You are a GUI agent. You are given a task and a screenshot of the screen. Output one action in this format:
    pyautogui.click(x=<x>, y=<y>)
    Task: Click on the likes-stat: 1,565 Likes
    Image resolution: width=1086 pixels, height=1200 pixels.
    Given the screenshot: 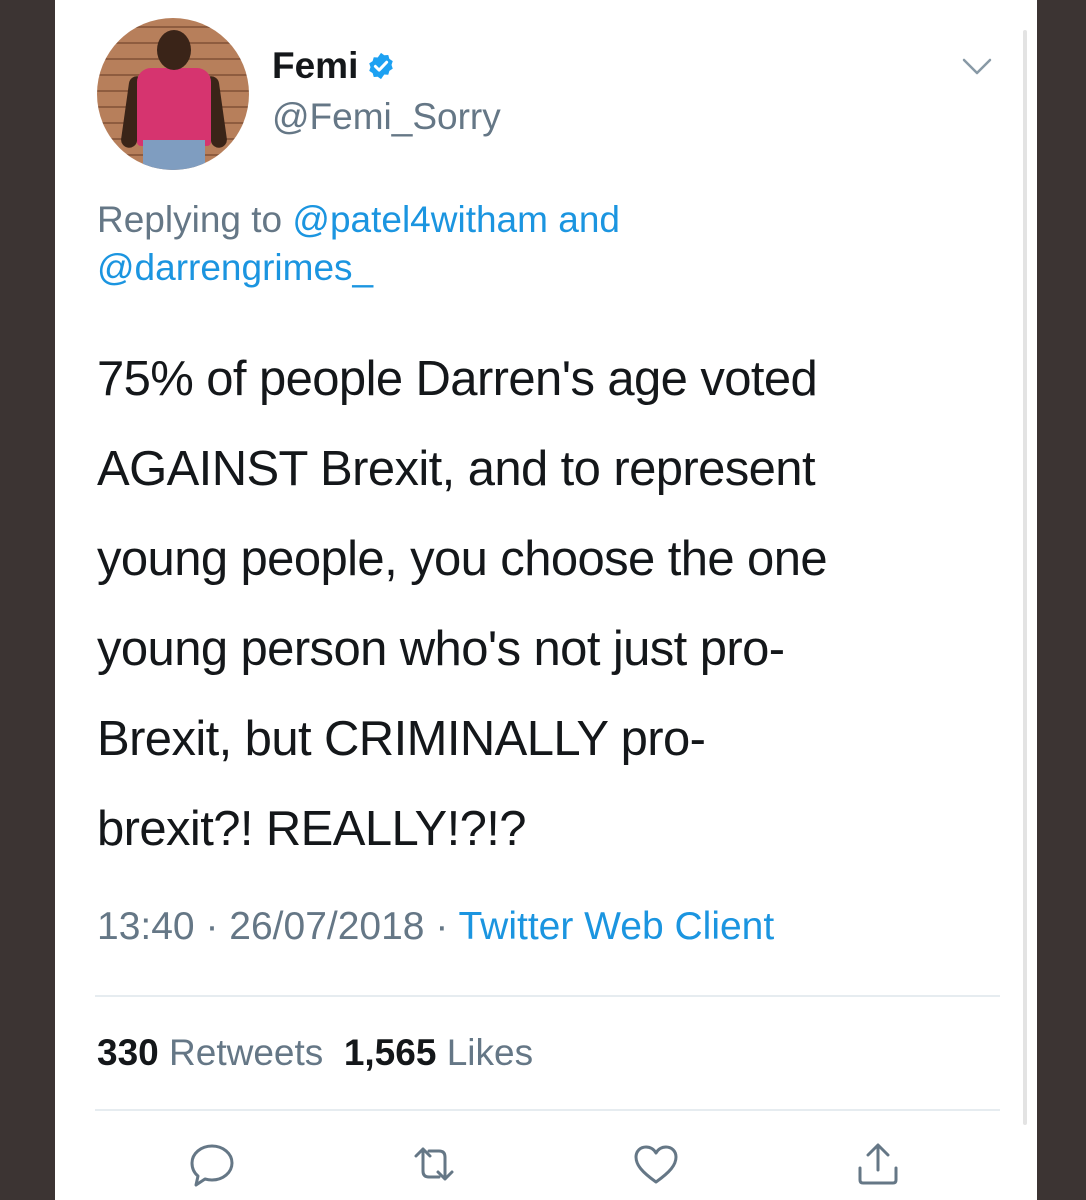 What is the action you would take?
    pyautogui.click(x=438, y=1052)
    